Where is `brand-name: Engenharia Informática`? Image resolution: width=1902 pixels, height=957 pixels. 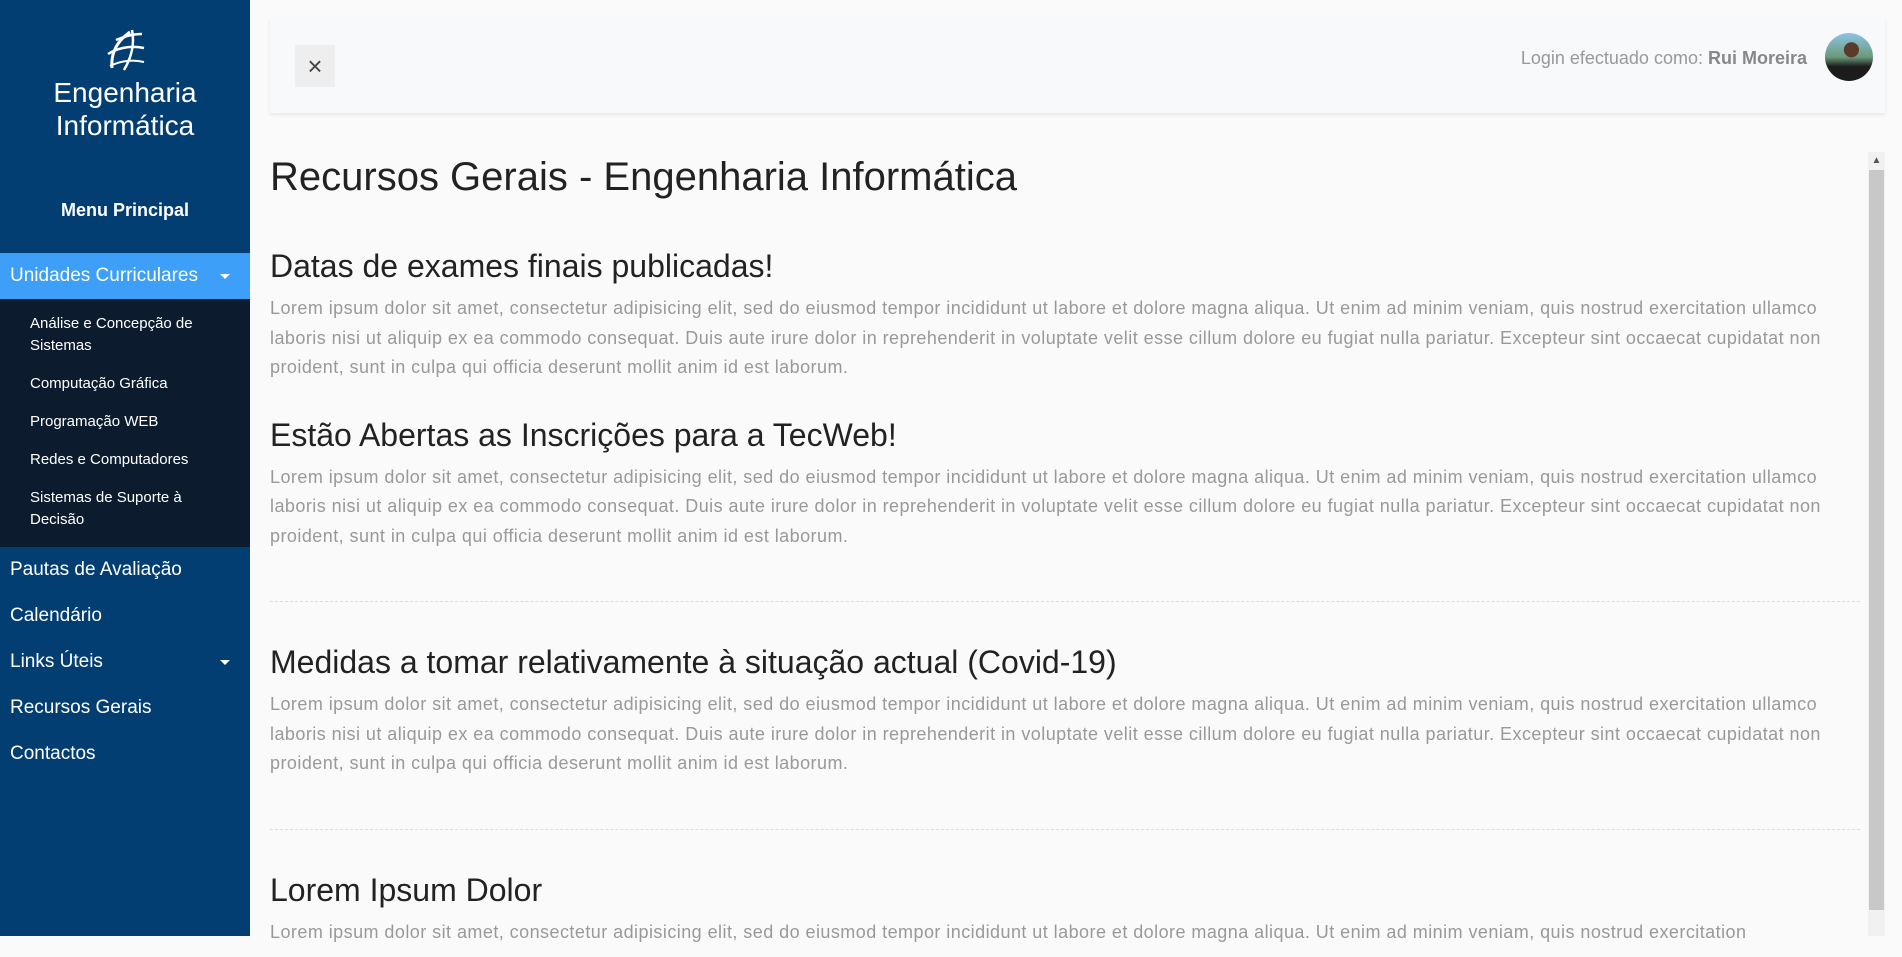
brand-name: Engenharia Informática is located at coordinates (125, 109).